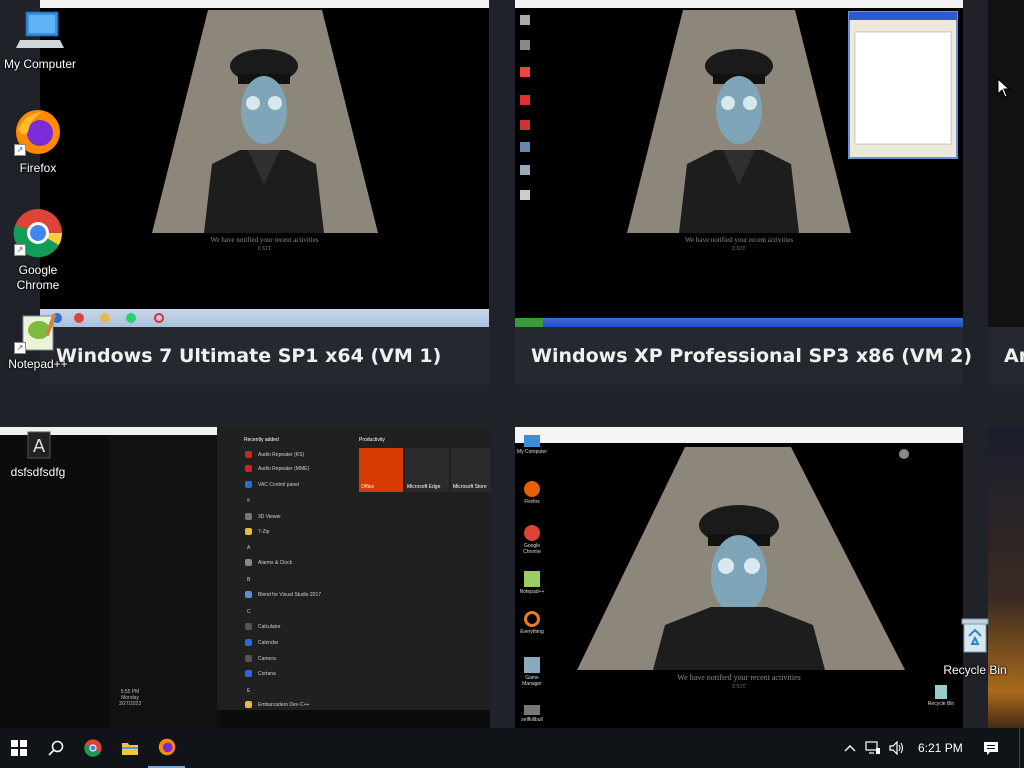 This screenshot has height=768, width=1024. Describe the element at coordinates (739, 687) in the screenshot. I see `vm-5-exit-label: EXIT` at that location.